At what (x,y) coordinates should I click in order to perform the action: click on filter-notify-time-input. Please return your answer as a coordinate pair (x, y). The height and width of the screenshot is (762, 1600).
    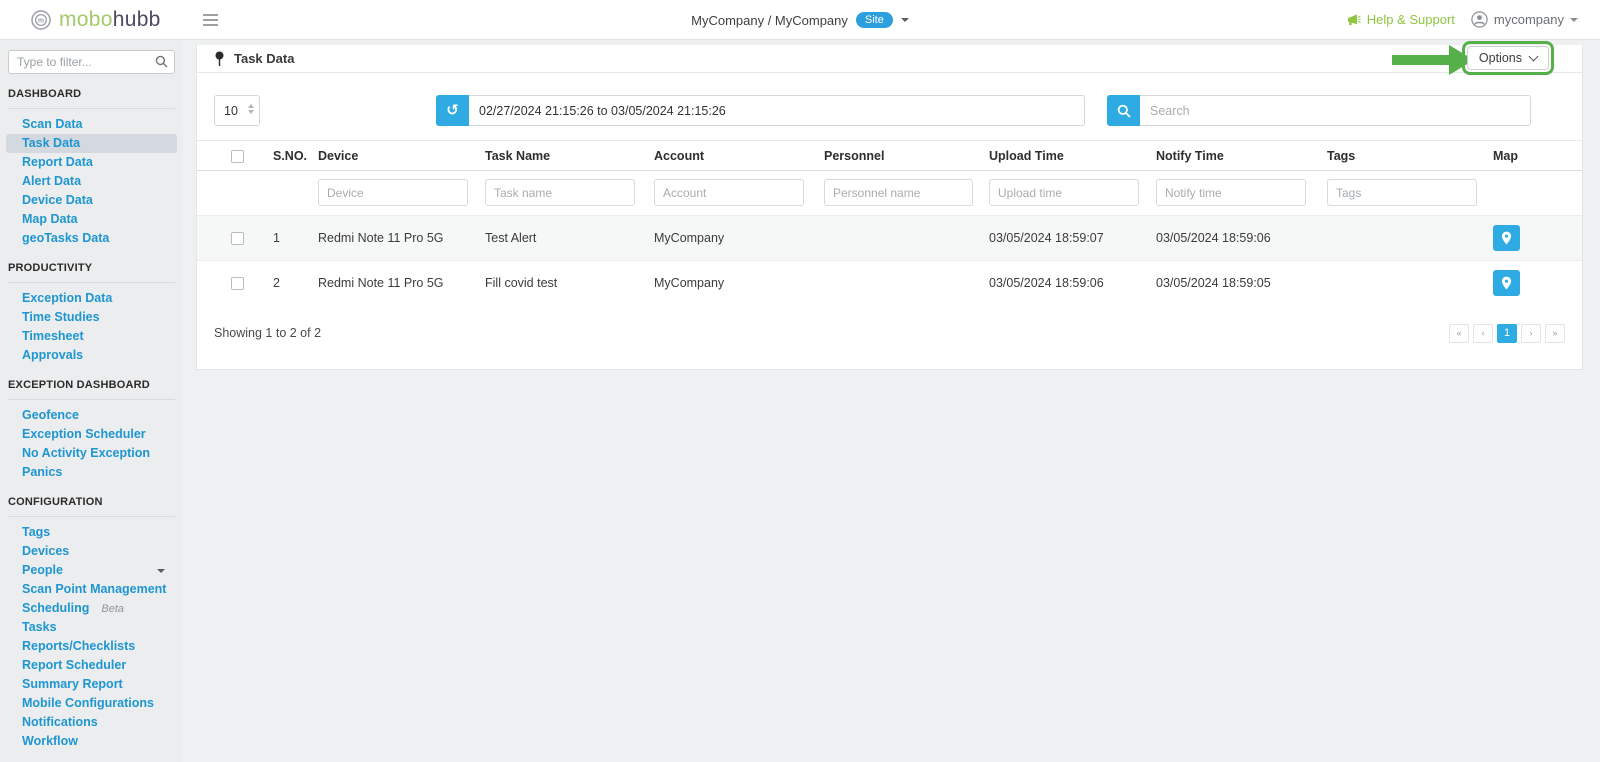
    Looking at the image, I should click on (1231, 192).